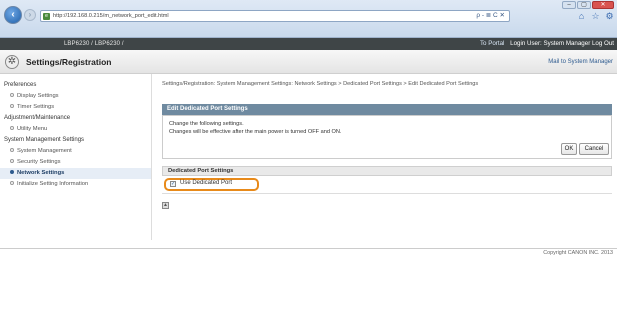 This screenshot has width=617, height=313. What do you see at coordinates (30, 15) in the screenshot?
I see `forward-button: ›` at bounding box center [30, 15].